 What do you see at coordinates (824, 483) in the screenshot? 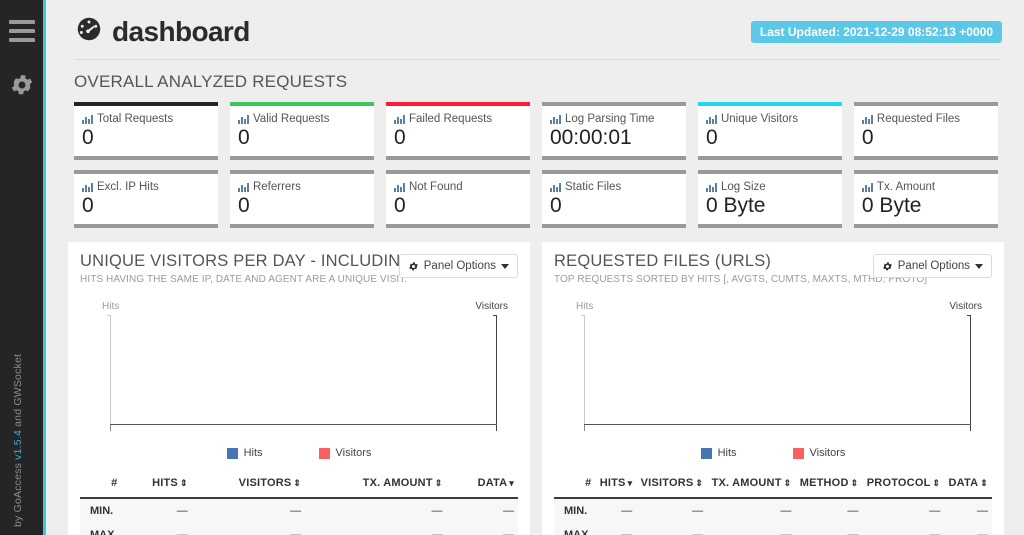
I see `table-column-label: METHOD` at bounding box center [824, 483].